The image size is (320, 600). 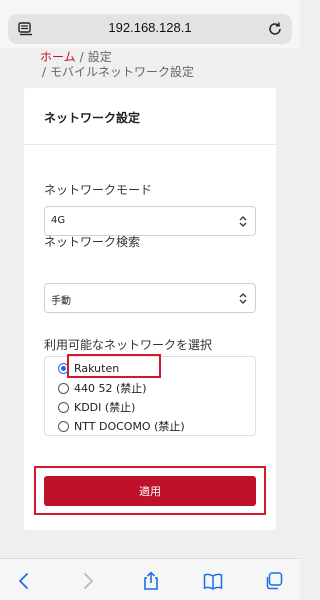 What do you see at coordinates (88, 581) in the screenshot?
I see `forward-icon` at bounding box center [88, 581].